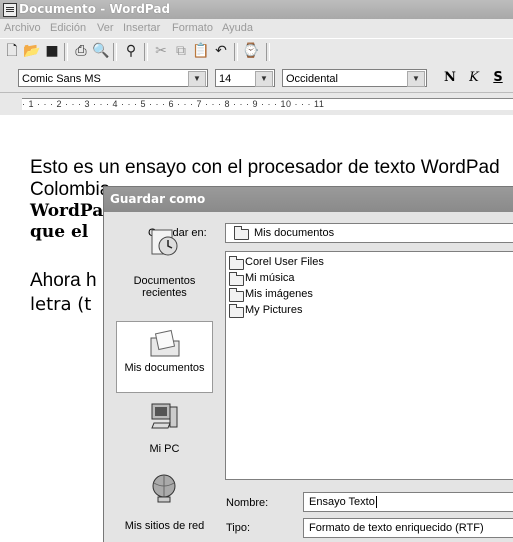 Image resolution: width=513 pixels, height=542 pixels. Describe the element at coordinates (158, 199) in the screenshot. I see `dialog-title: Guardar como` at that location.